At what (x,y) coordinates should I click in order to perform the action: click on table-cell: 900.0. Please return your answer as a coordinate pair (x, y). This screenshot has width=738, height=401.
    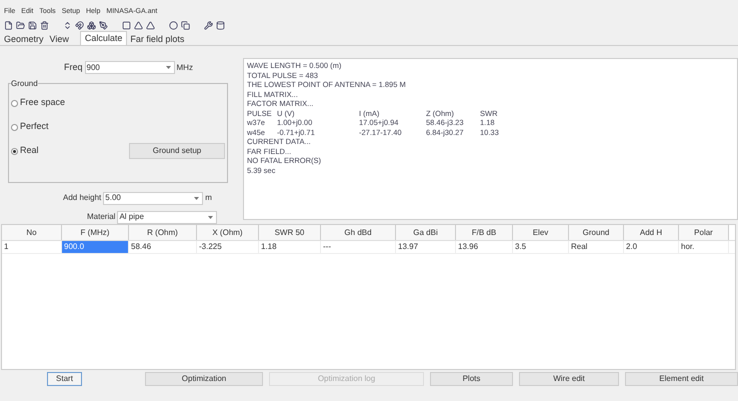
    Looking at the image, I should click on (95, 247).